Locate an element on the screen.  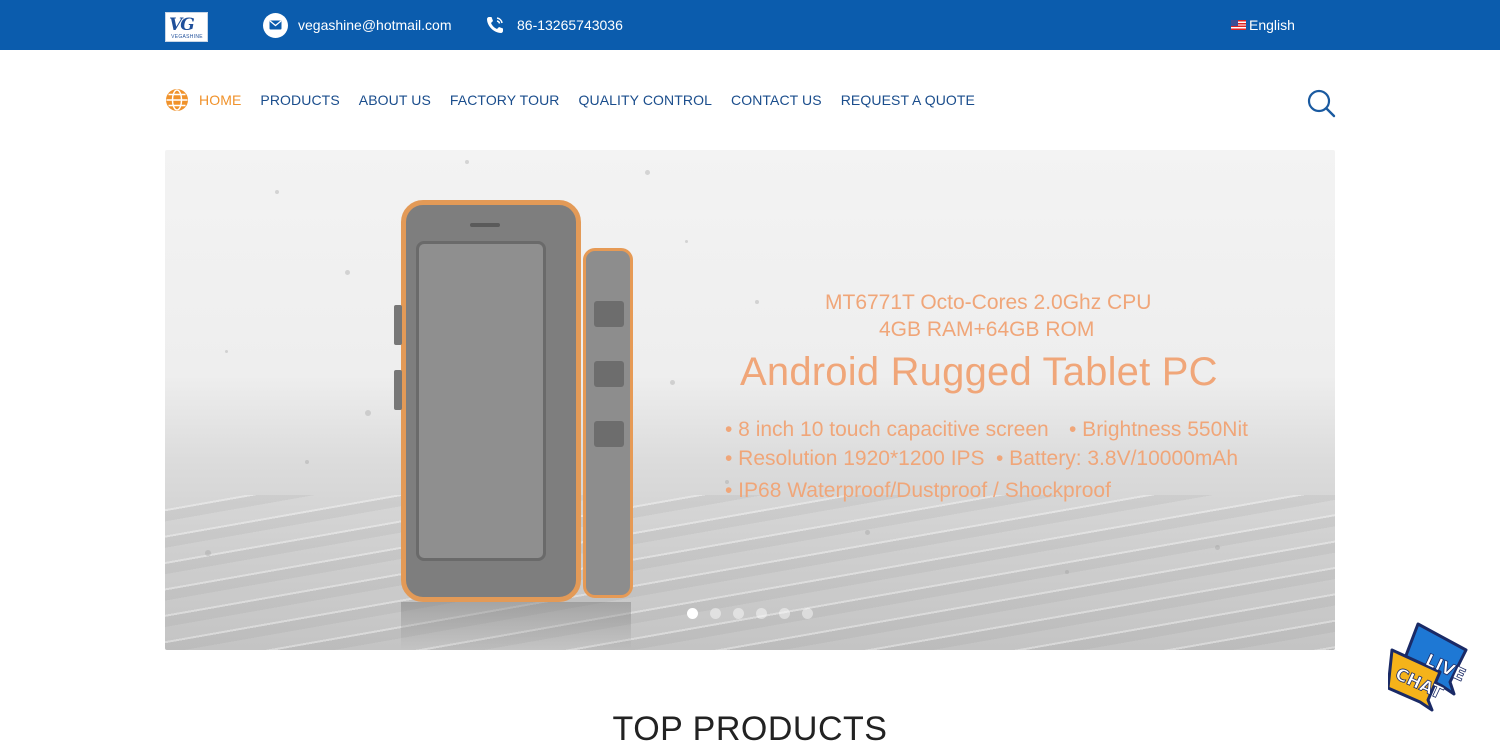
tablet-speaker is located at coordinates (485, 225).